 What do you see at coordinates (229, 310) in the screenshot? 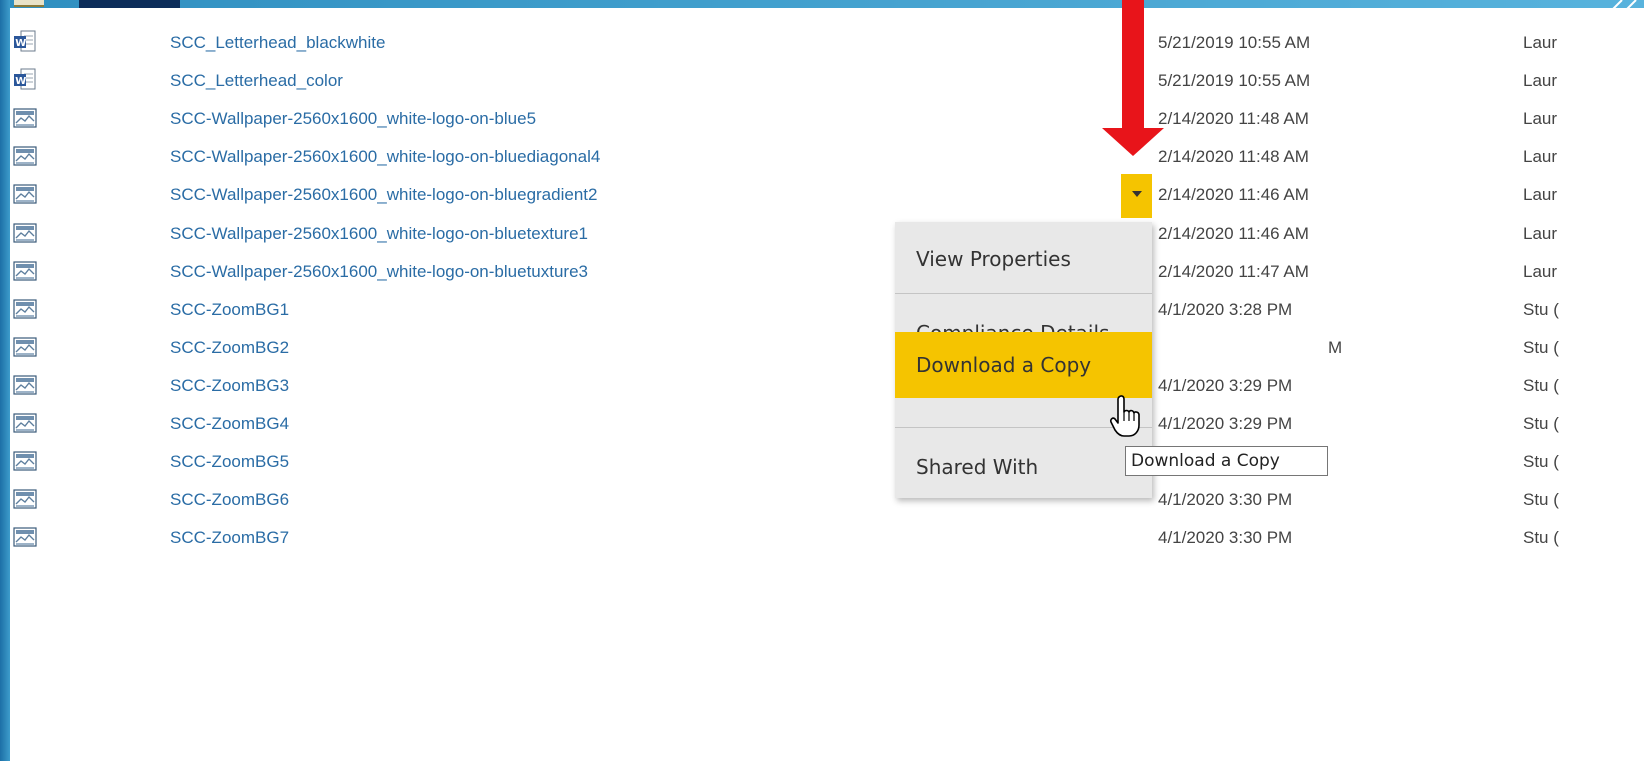
I see `file-name-link: SCC-ZoomBG1` at bounding box center [229, 310].